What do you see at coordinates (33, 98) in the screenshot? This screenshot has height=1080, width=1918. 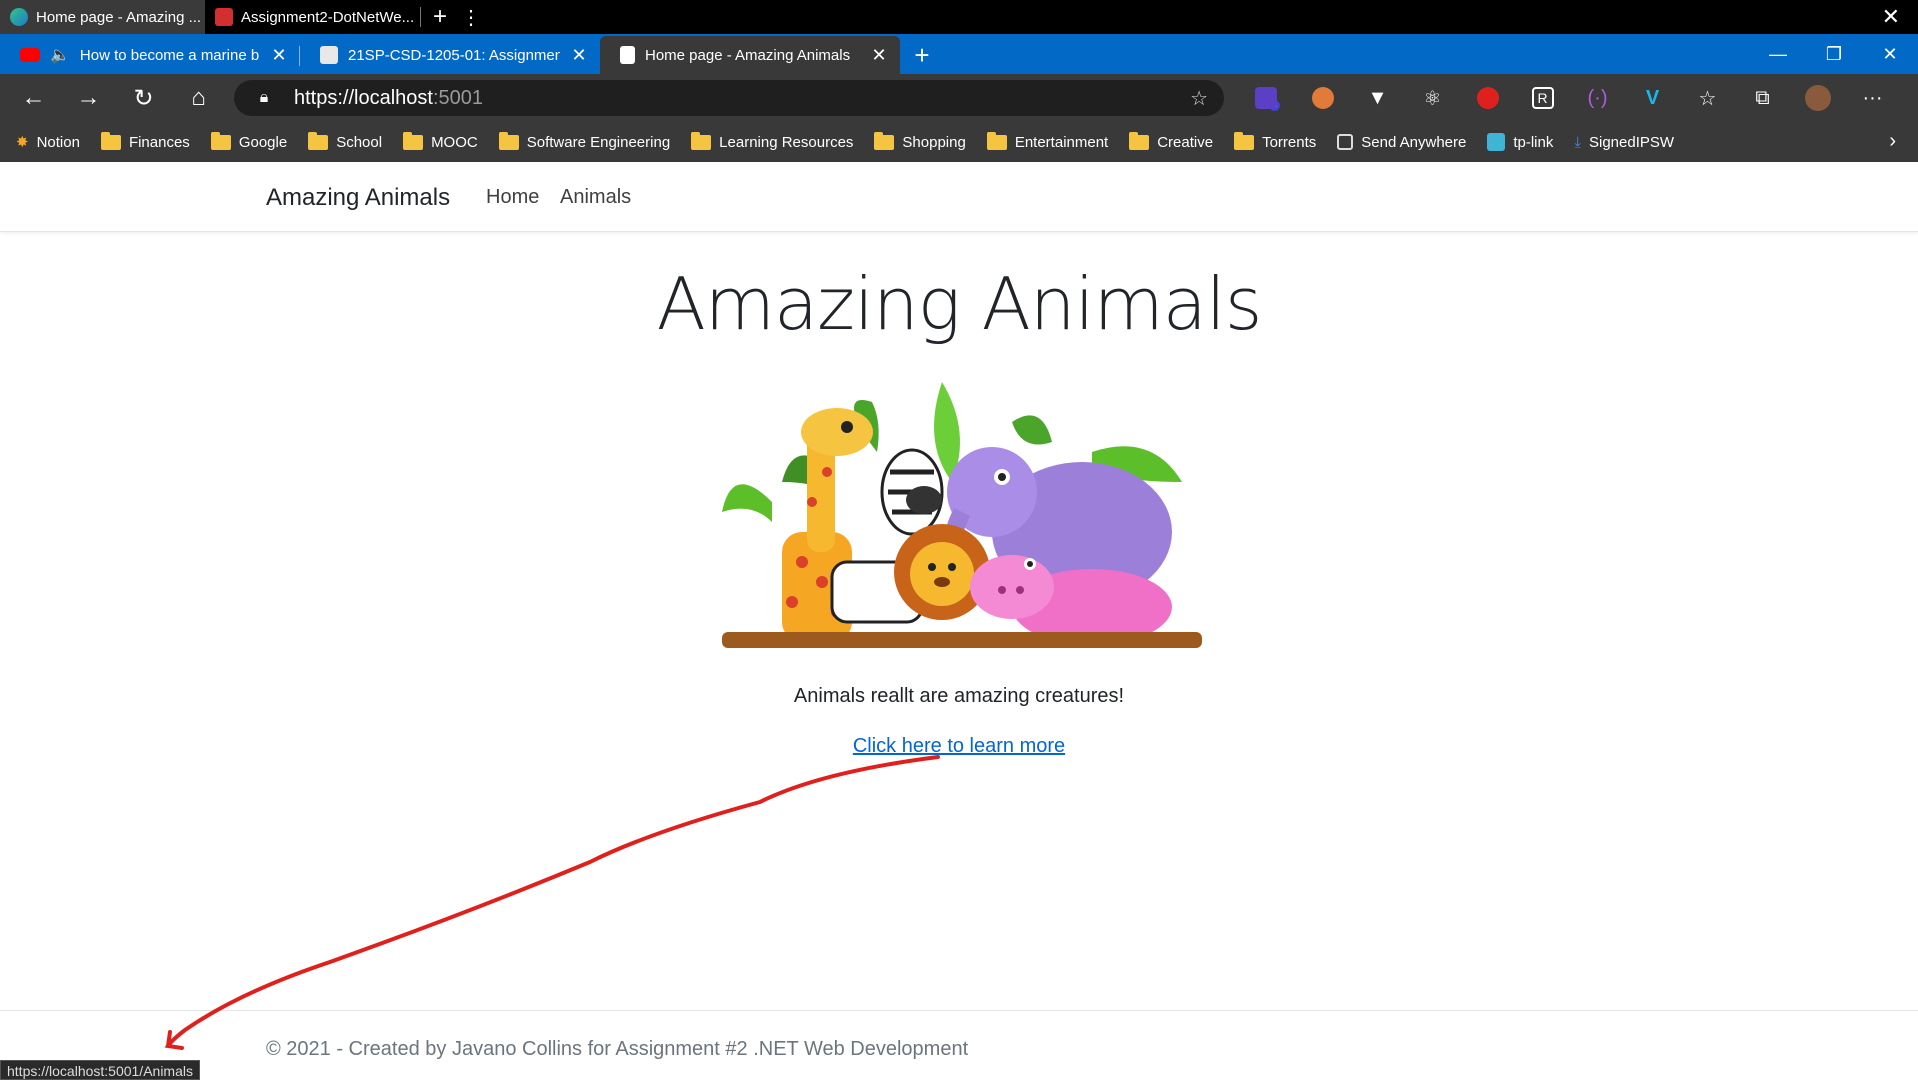 I see `back-button: ←` at bounding box center [33, 98].